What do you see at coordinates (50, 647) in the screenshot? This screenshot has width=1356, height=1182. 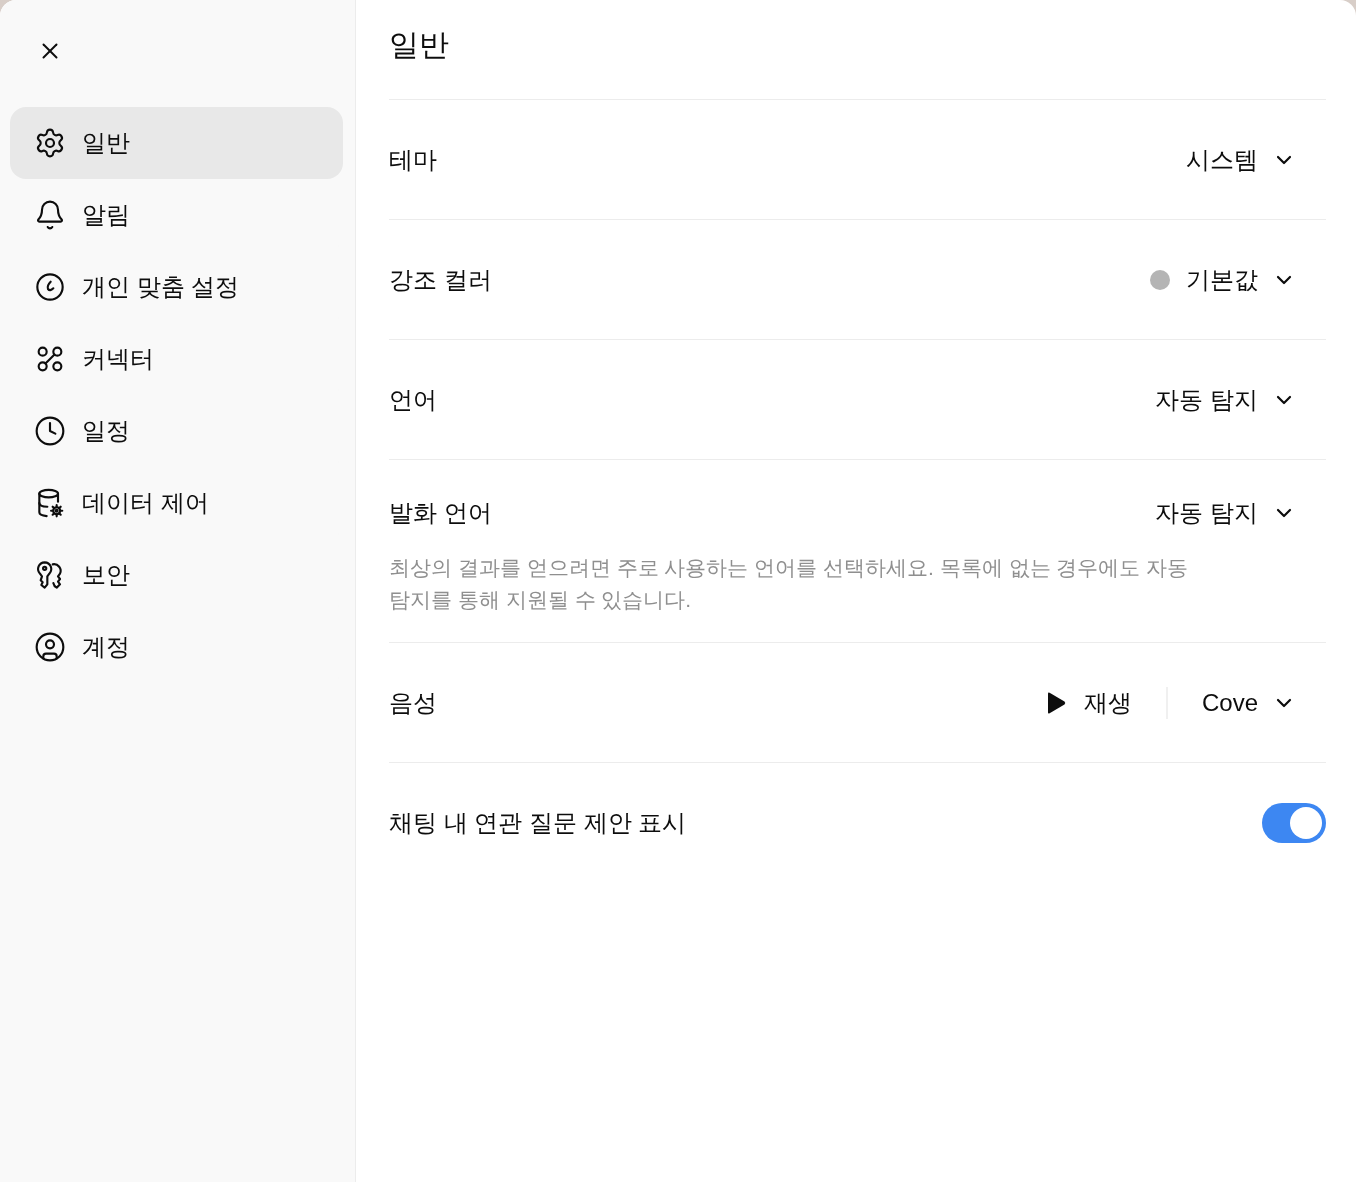 I see `user-circle-icon` at bounding box center [50, 647].